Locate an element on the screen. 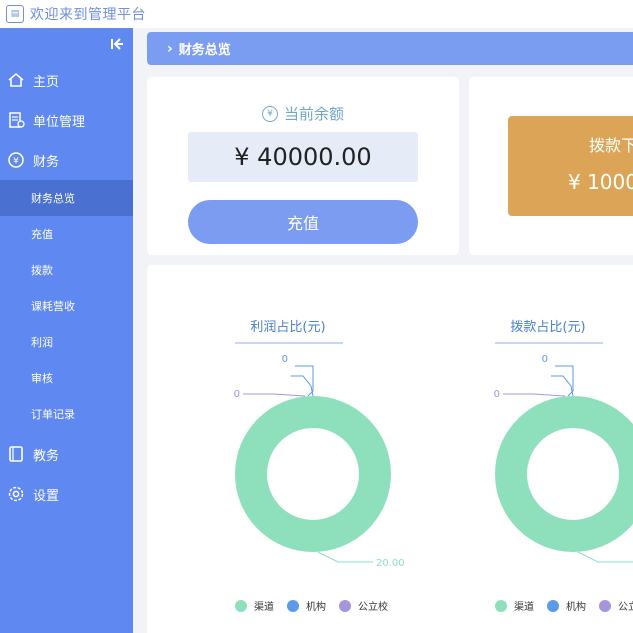 This screenshot has height=633, width=633. allocation-amount: ¥ 1000 is located at coordinates (600, 182).